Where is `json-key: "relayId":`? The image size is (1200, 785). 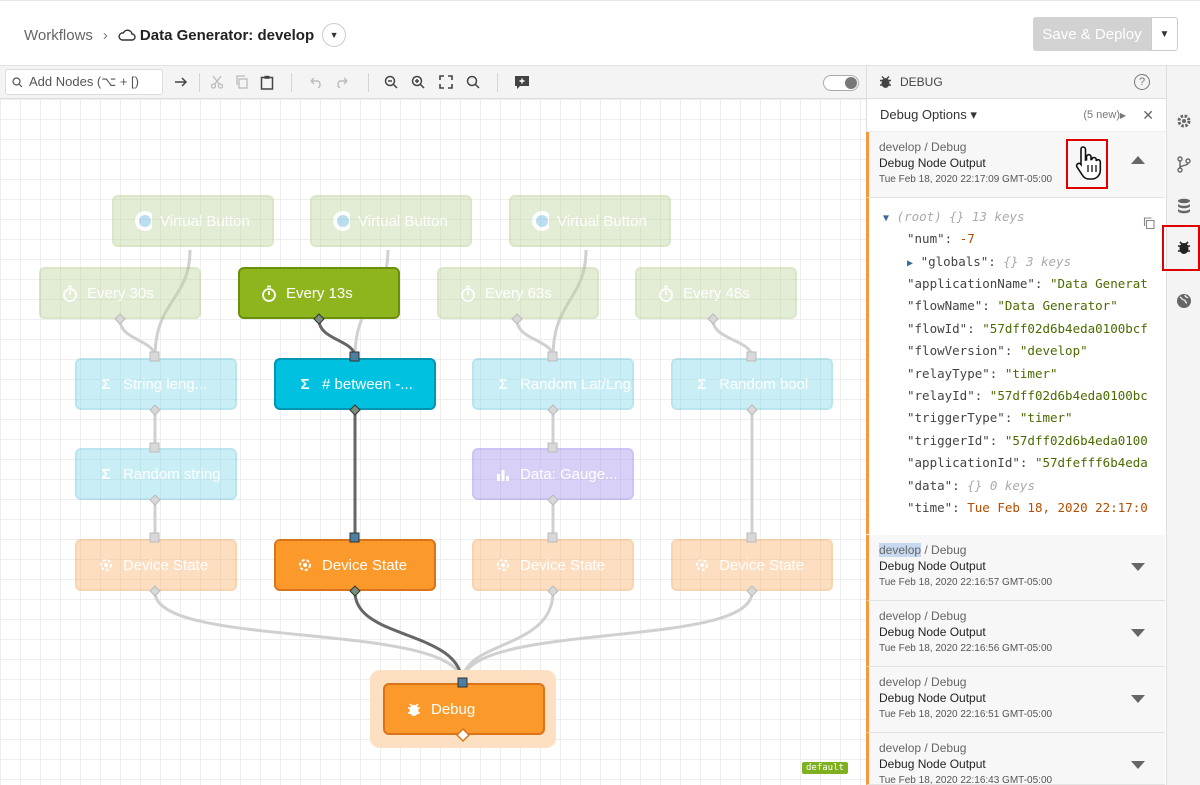 json-key: "relayId": is located at coordinates (945, 395).